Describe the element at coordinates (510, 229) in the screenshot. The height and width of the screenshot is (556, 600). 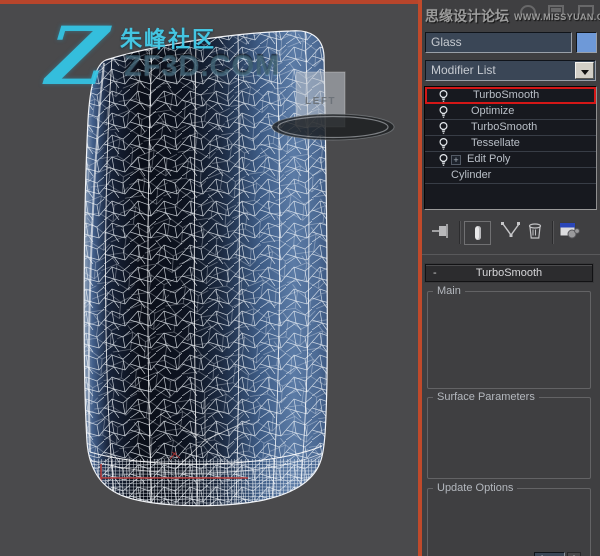
I see `make-unique-icon` at that location.